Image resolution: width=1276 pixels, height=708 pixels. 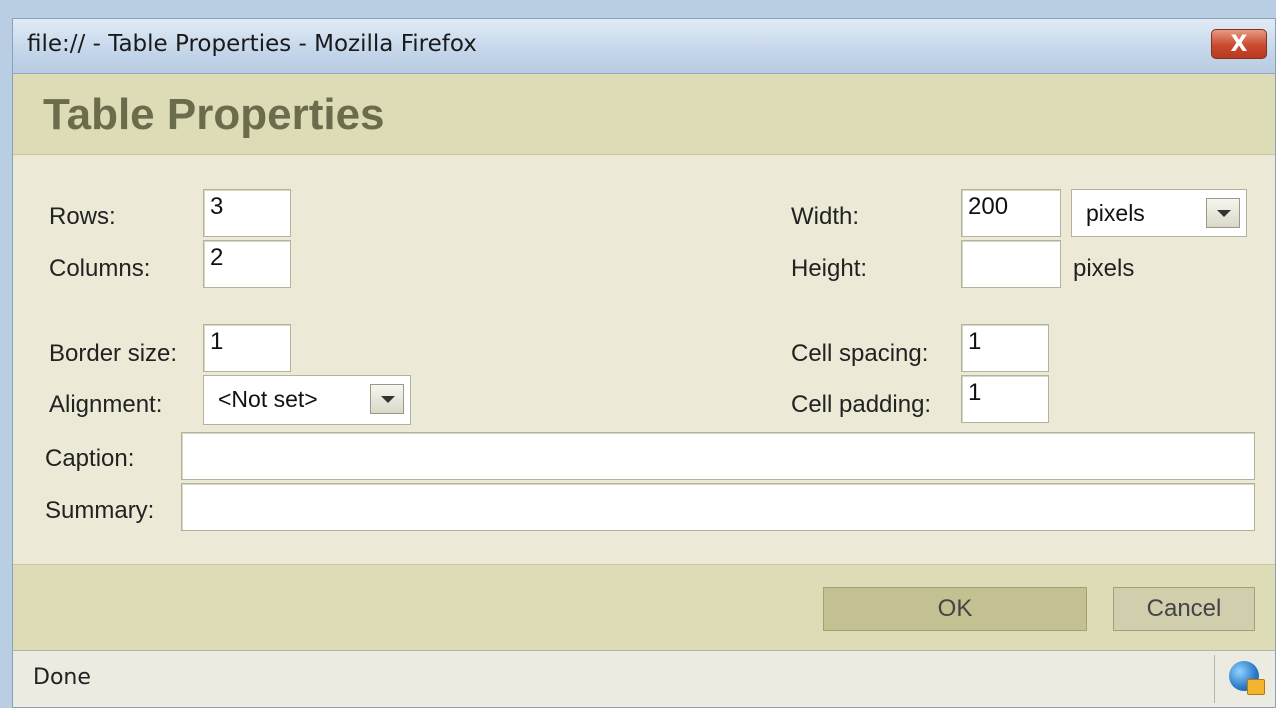 What do you see at coordinates (247, 264) in the screenshot?
I see `columns-input: 2` at bounding box center [247, 264].